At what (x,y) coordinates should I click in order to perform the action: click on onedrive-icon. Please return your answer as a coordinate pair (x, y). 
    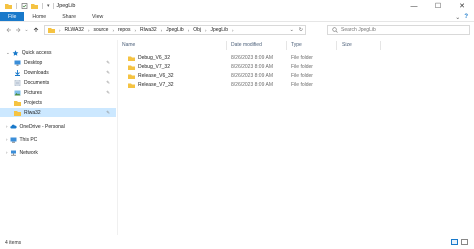
    Looking at the image, I should click on (13, 126).